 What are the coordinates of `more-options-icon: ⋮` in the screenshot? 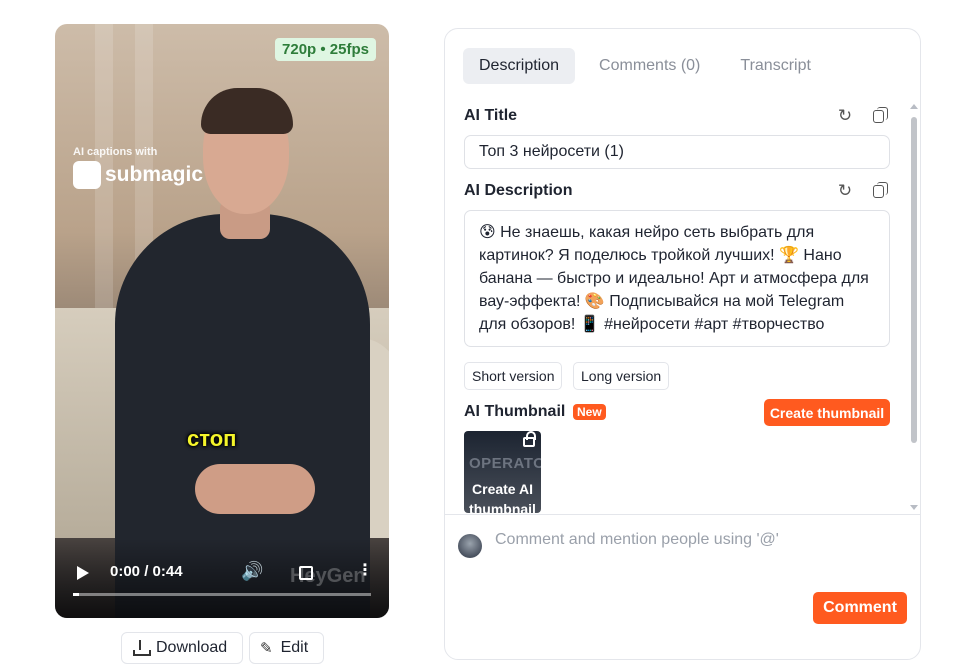 It's located at (365, 570).